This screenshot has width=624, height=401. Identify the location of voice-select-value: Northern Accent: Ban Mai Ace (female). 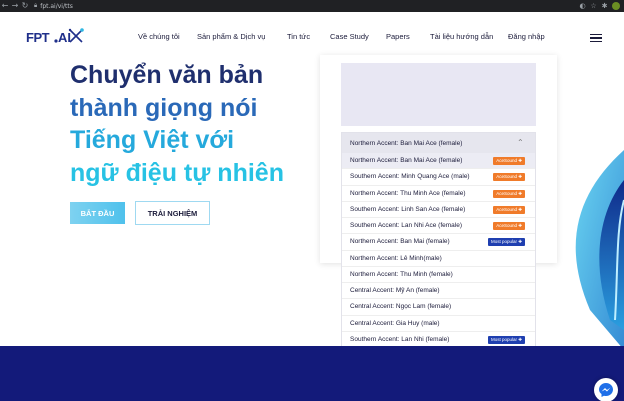
(406, 143).